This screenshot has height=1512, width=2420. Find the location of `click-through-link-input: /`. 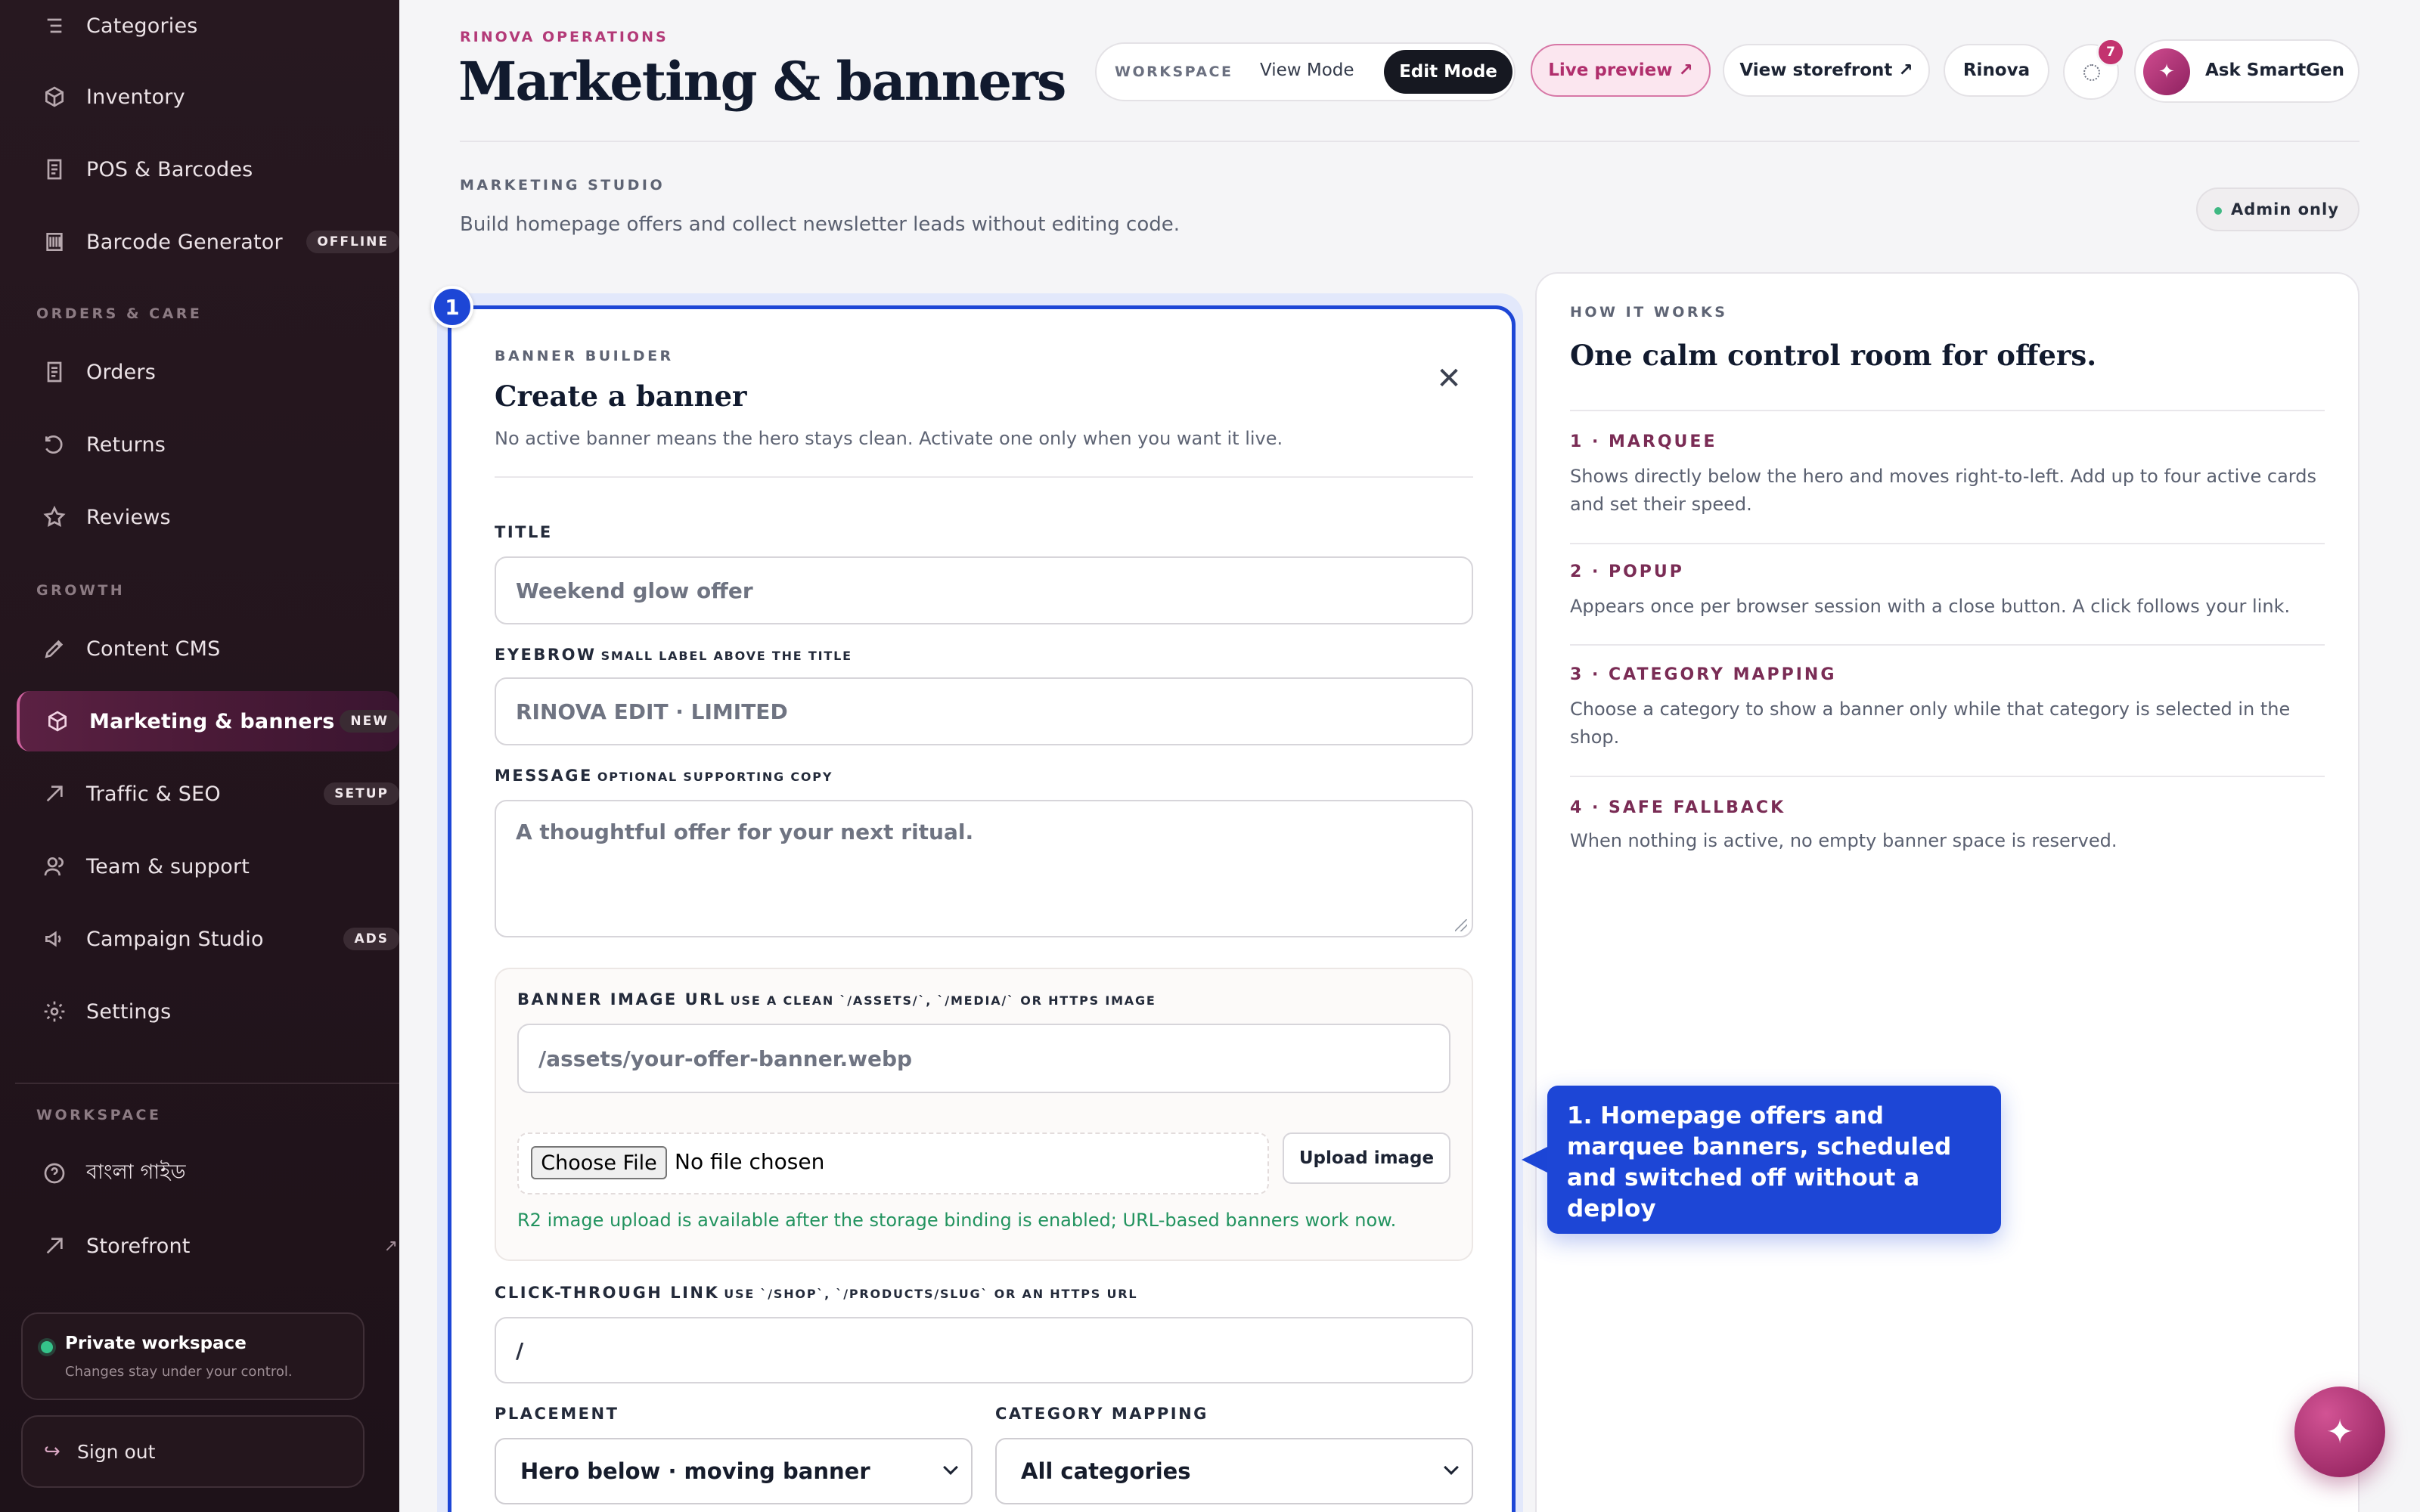

click-through-link-input: / is located at coordinates (984, 1350).